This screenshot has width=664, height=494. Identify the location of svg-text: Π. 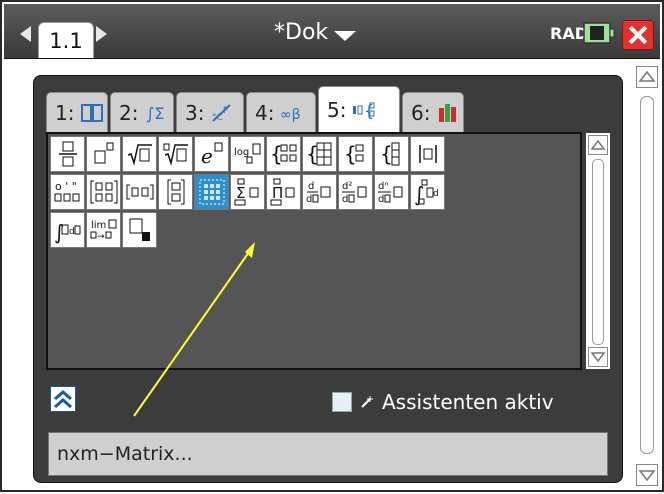
(277, 193).